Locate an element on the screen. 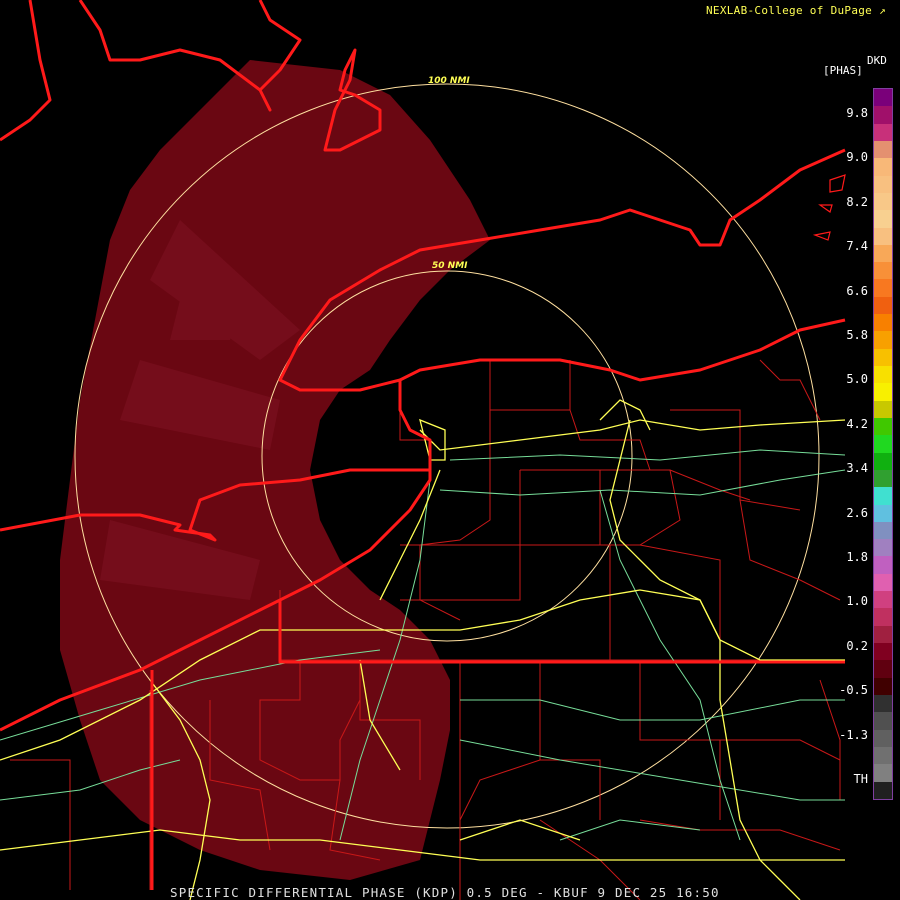 The image size is (900, 900). credit-header: NEXLAB-College of DuPage ↗ is located at coordinates (796, 10).